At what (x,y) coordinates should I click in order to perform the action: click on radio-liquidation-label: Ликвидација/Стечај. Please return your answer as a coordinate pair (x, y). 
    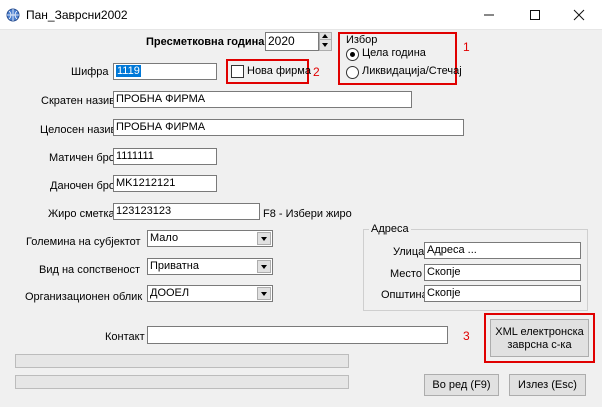
    Looking at the image, I should click on (412, 71).